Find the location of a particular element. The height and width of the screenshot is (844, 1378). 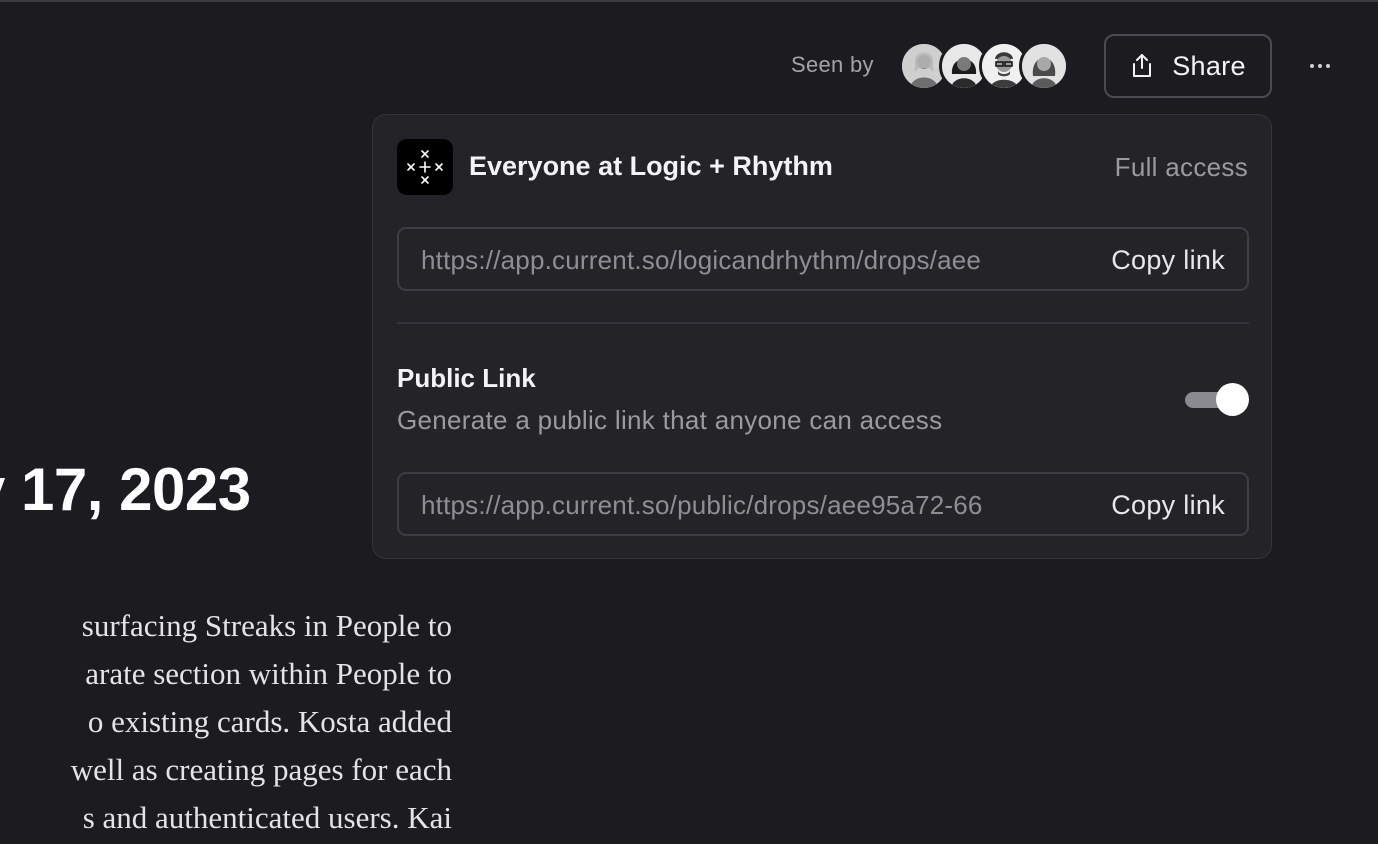

copy-public-link-button: Copy link is located at coordinates (1168, 505).